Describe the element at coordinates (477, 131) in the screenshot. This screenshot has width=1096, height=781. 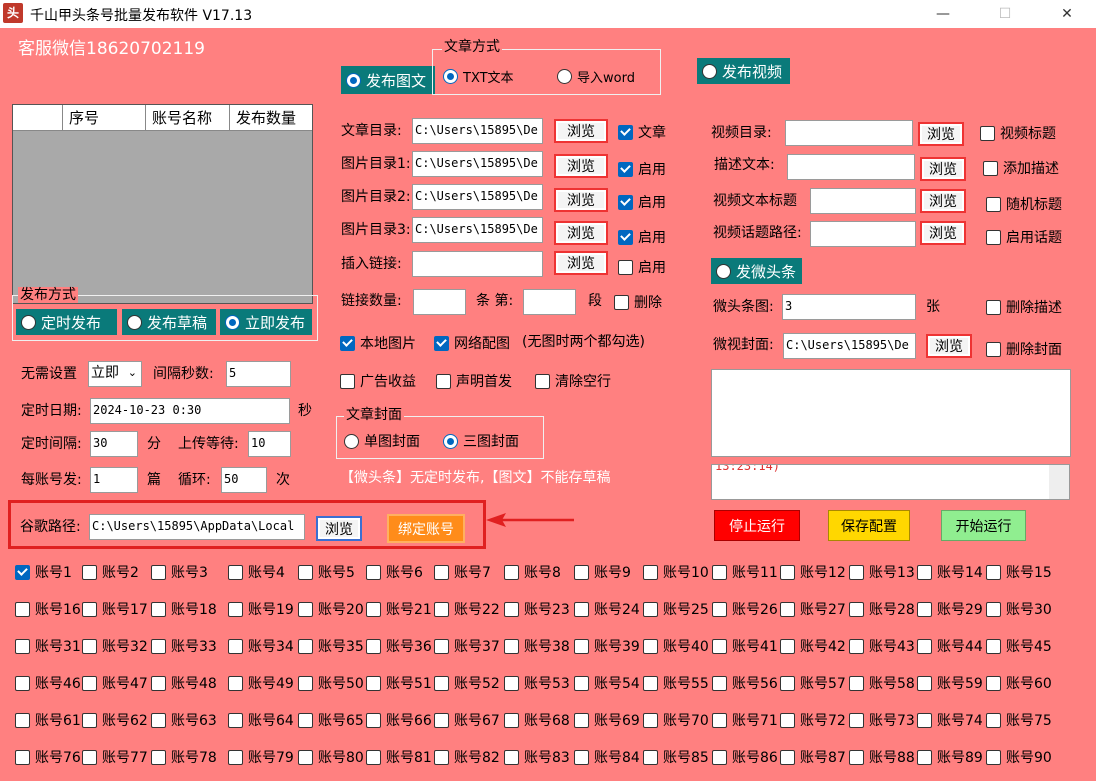
I see `article-dir-input: C:\Users\15895\De` at that location.